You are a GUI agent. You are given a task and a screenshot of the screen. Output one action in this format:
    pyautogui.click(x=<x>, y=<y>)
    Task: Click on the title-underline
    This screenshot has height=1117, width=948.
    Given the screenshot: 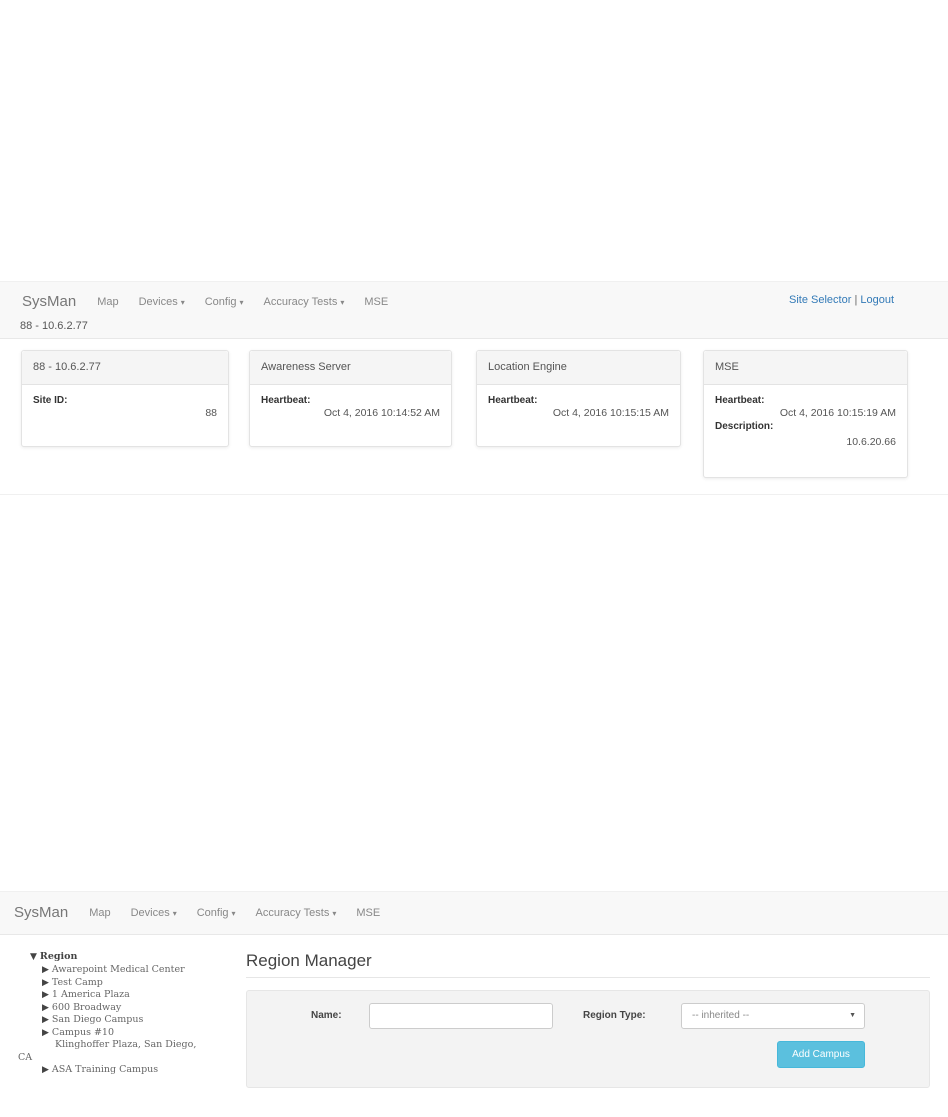 What is the action you would take?
    pyautogui.click(x=588, y=977)
    